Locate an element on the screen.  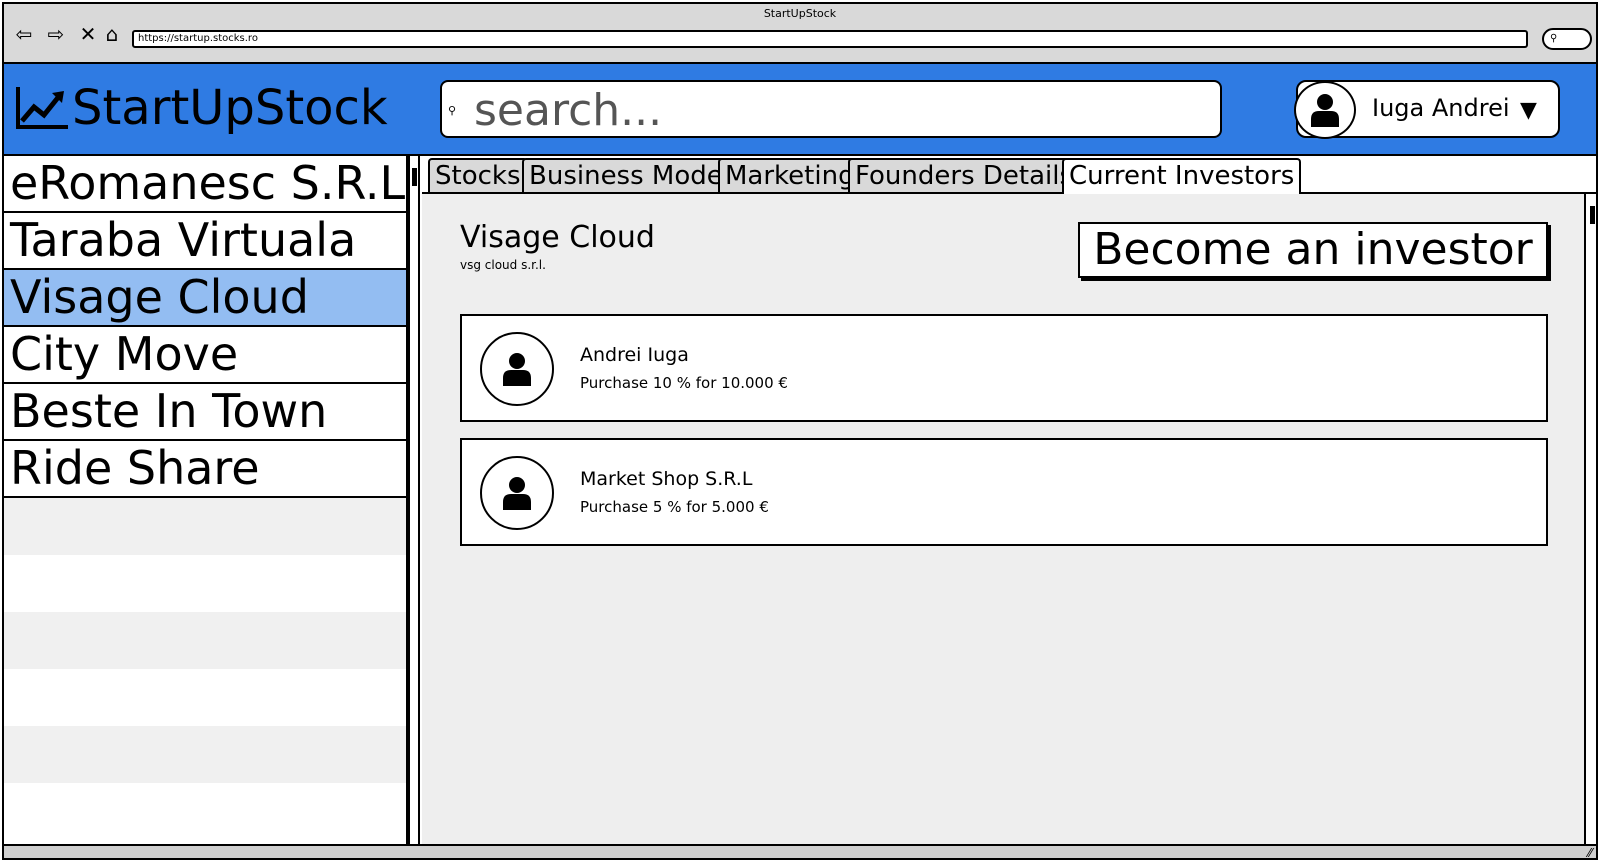
user-avatar-icon is located at coordinates (1325, 110).